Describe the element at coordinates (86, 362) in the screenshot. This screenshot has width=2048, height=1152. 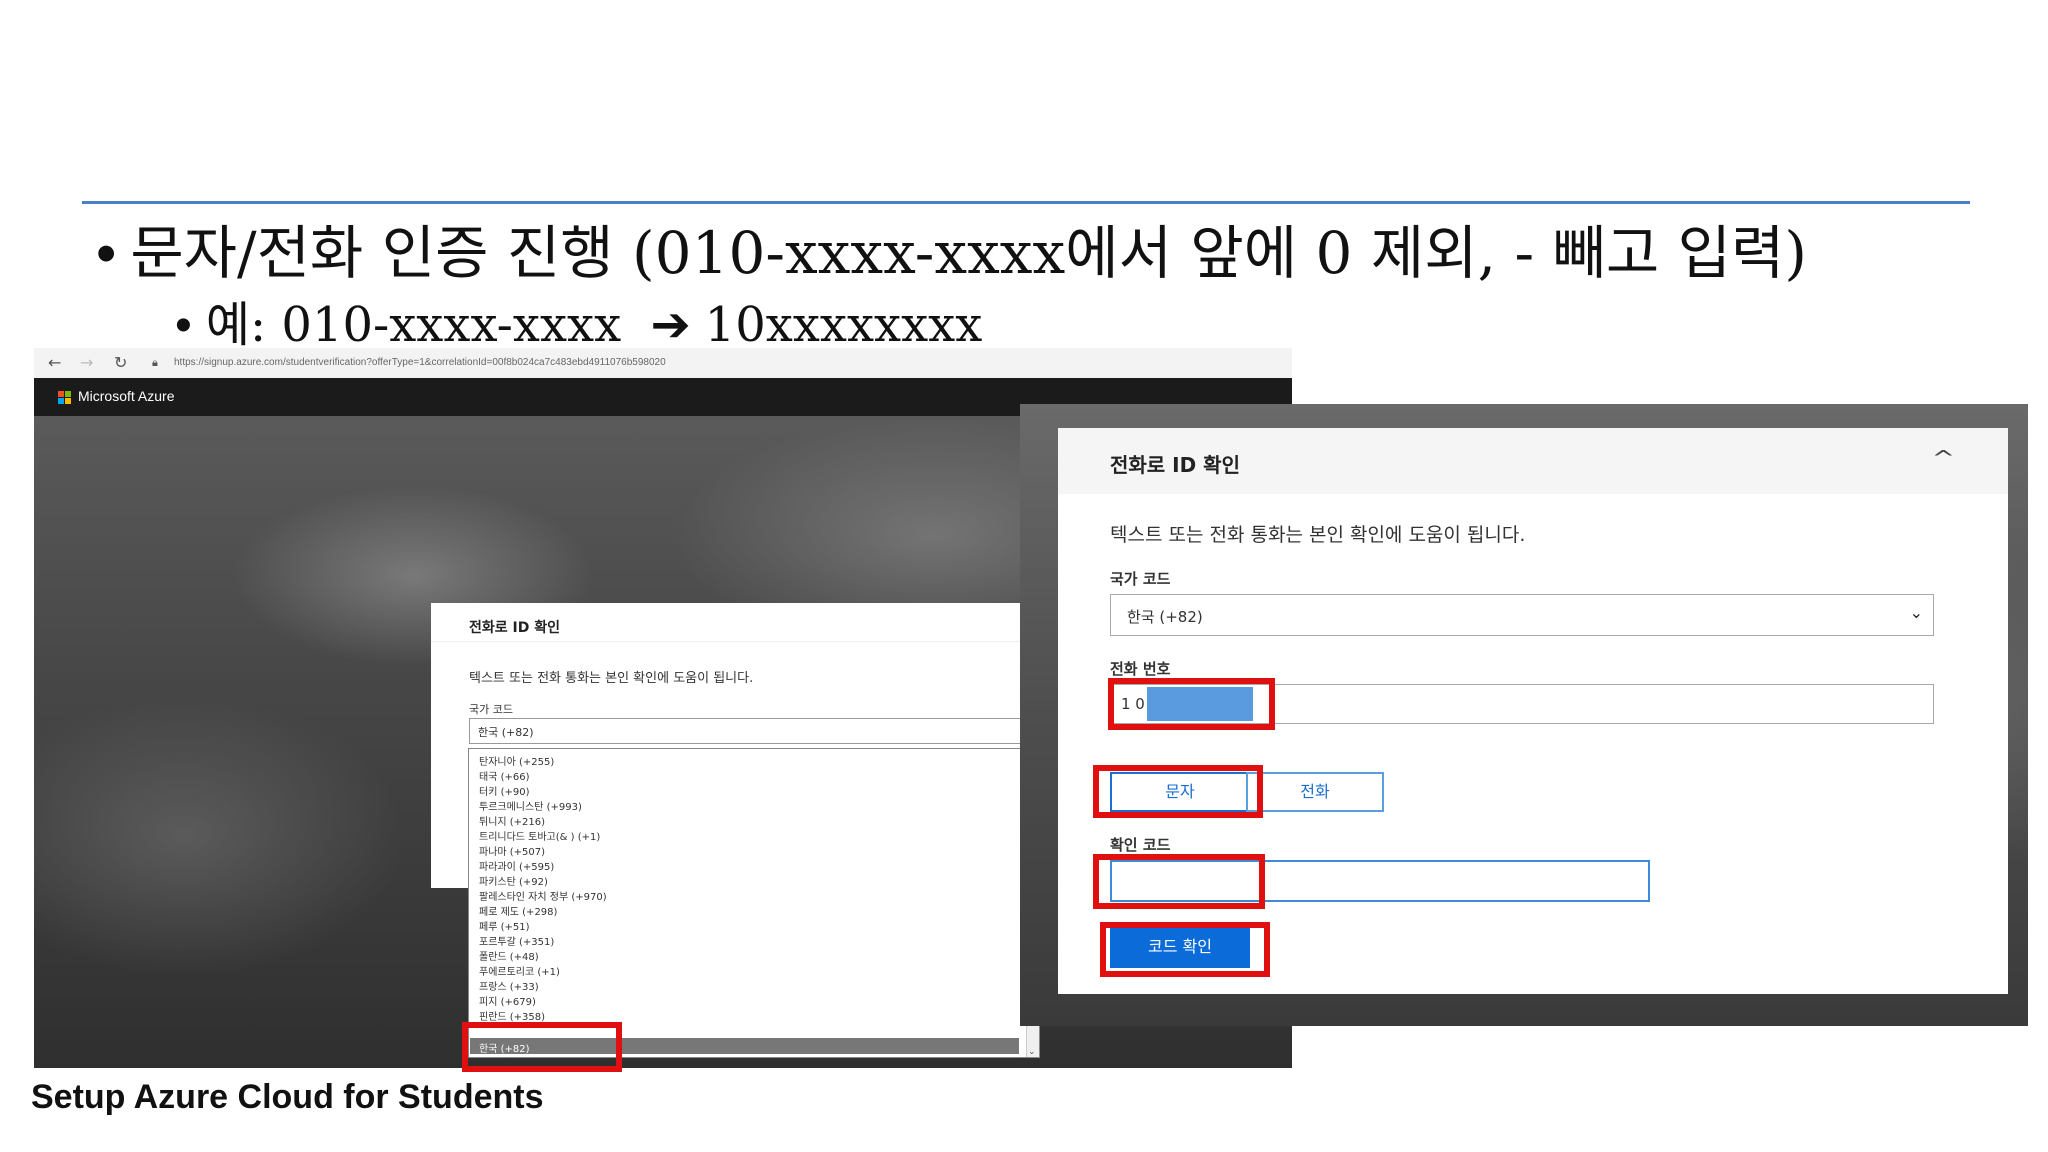
I see `forward-icon: →` at that location.